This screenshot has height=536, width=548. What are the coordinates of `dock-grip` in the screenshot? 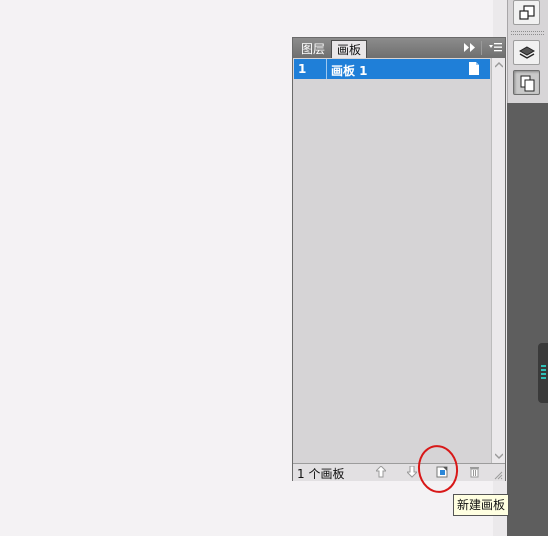 It's located at (527, 31).